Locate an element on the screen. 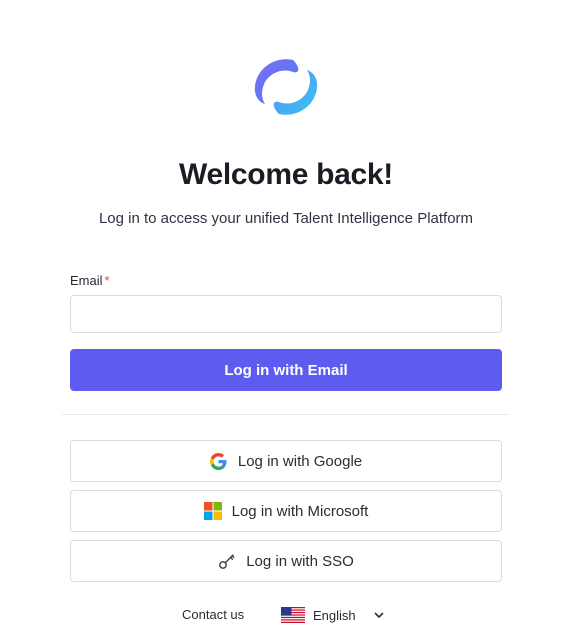 This screenshot has height=640, width=585. login-with-email-button: Log in with Email is located at coordinates (286, 370).